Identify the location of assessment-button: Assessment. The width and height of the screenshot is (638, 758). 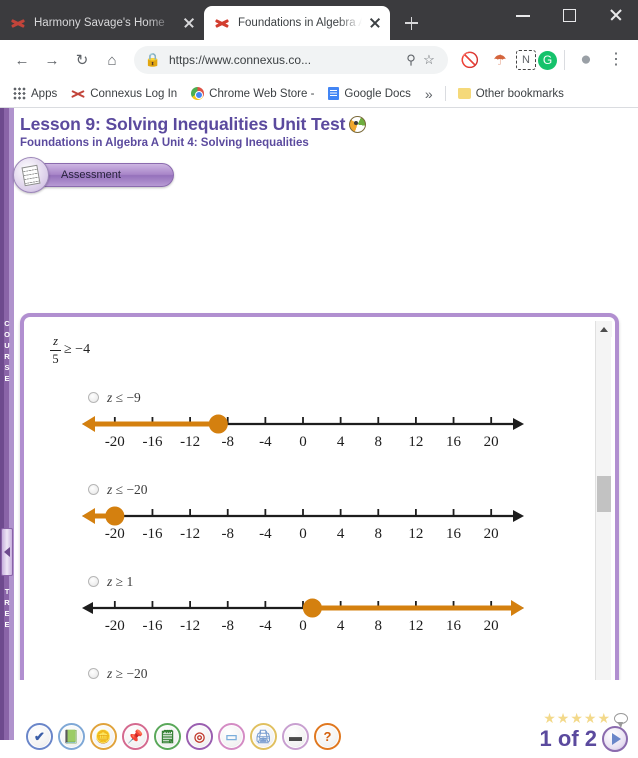
(93, 175).